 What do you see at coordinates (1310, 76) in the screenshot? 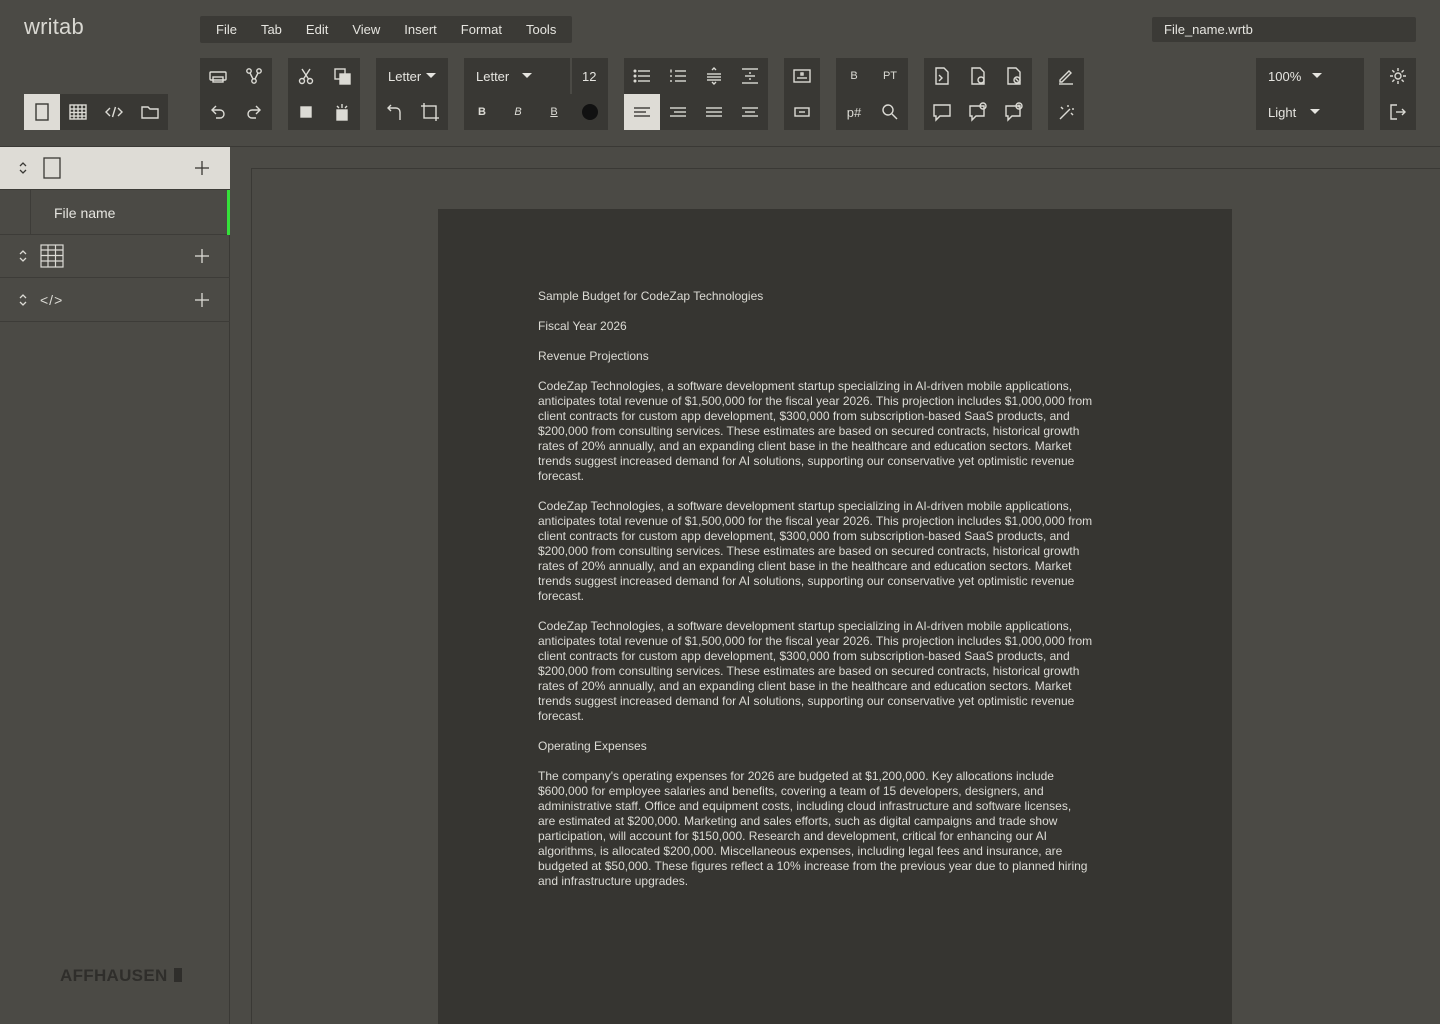
I see `zoom-dropdown: 100%` at bounding box center [1310, 76].